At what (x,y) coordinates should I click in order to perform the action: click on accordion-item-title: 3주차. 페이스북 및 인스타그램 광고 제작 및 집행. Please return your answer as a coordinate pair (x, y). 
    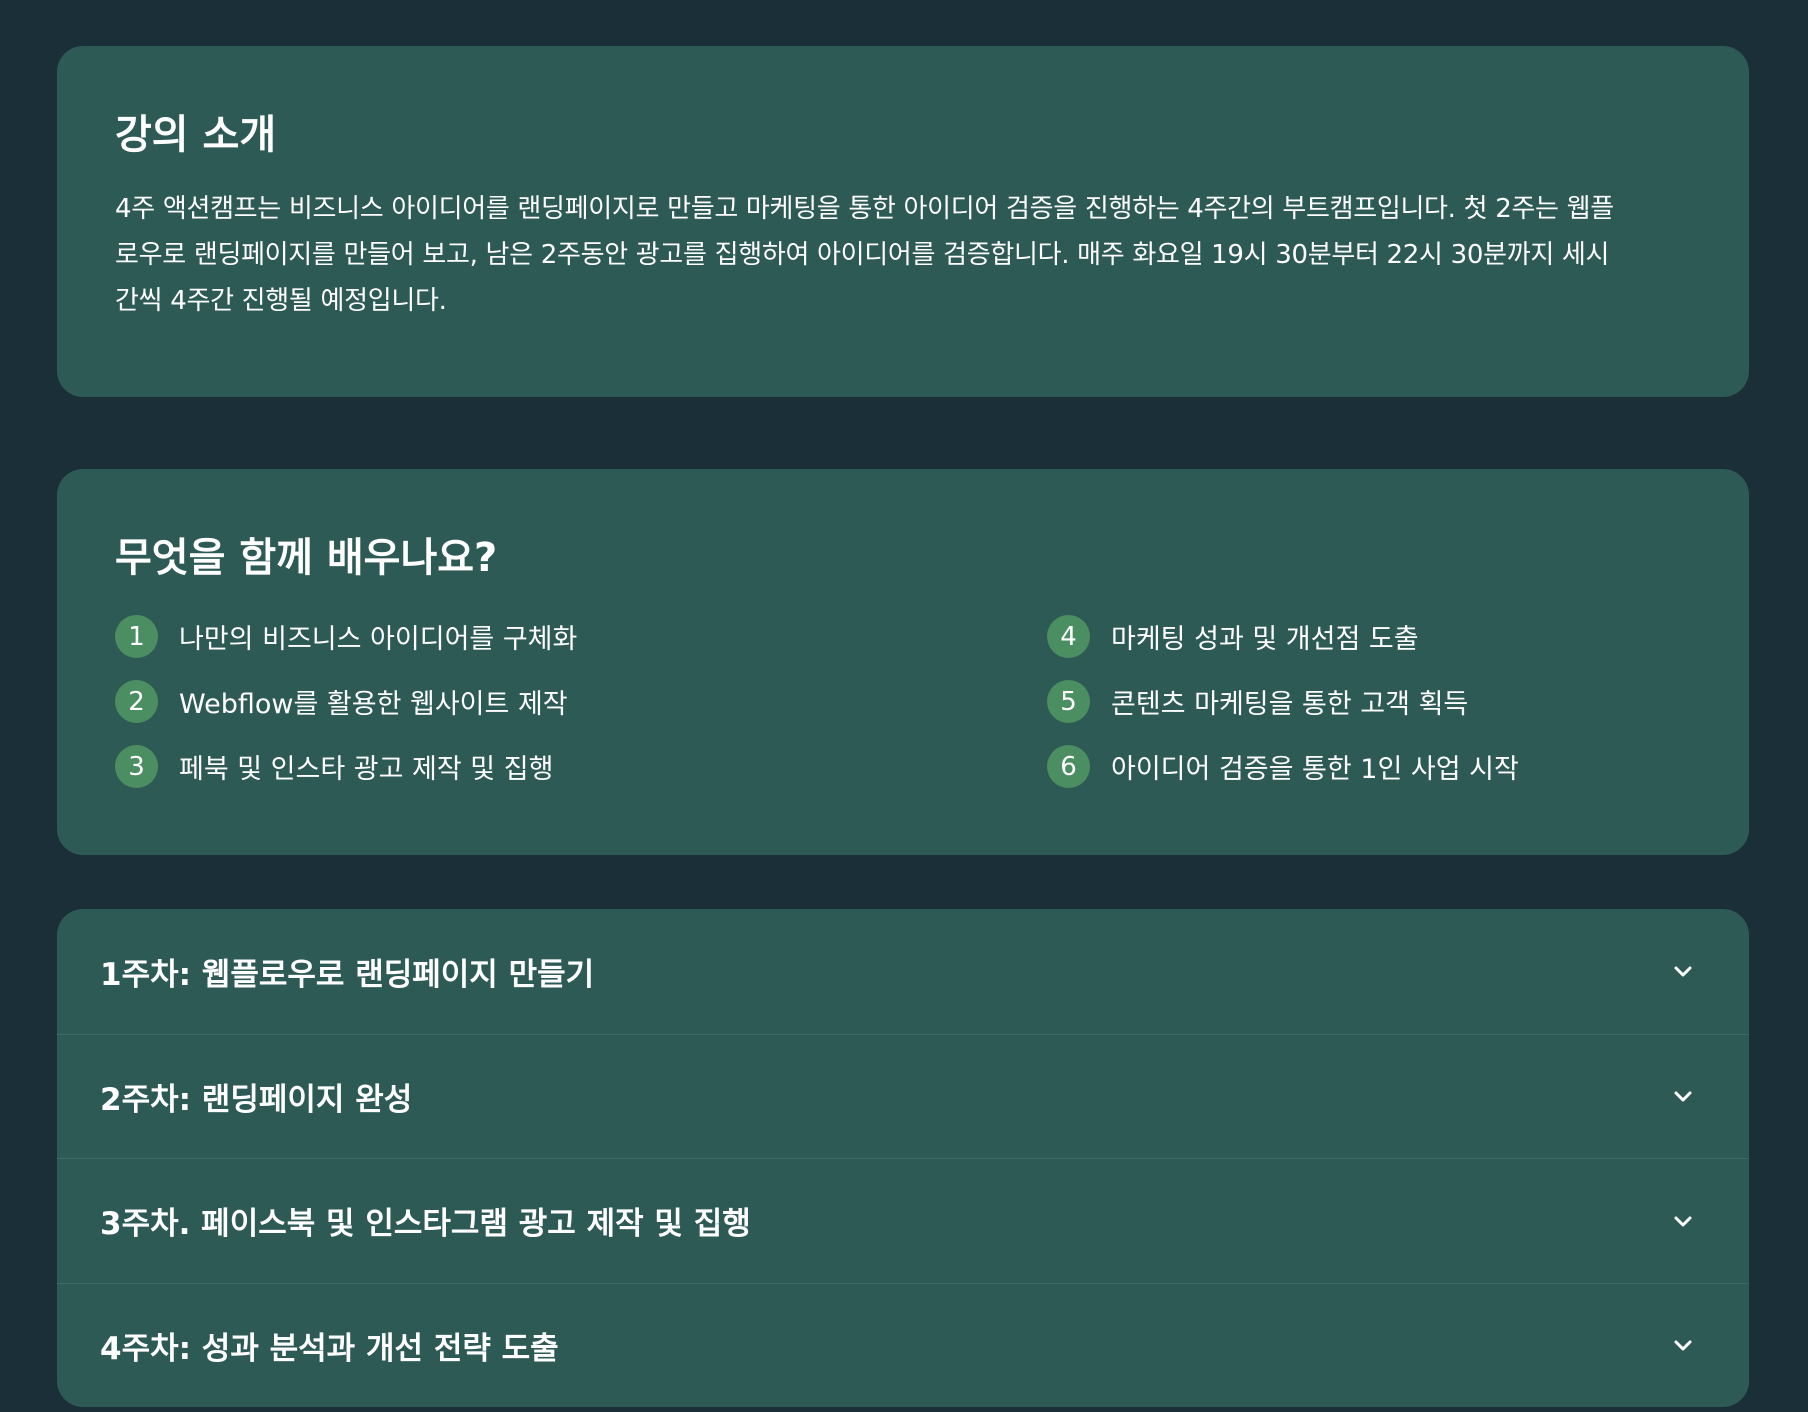
    Looking at the image, I should click on (425, 1224).